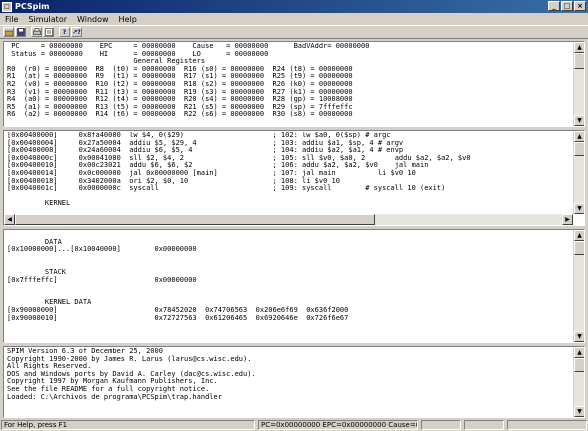 The height and width of the screenshot is (431, 588). What do you see at coordinates (102, 249) in the screenshot?
I see `data-segment-line: [0x10000000]...[0x10040000] 0x00000000` at bounding box center [102, 249].